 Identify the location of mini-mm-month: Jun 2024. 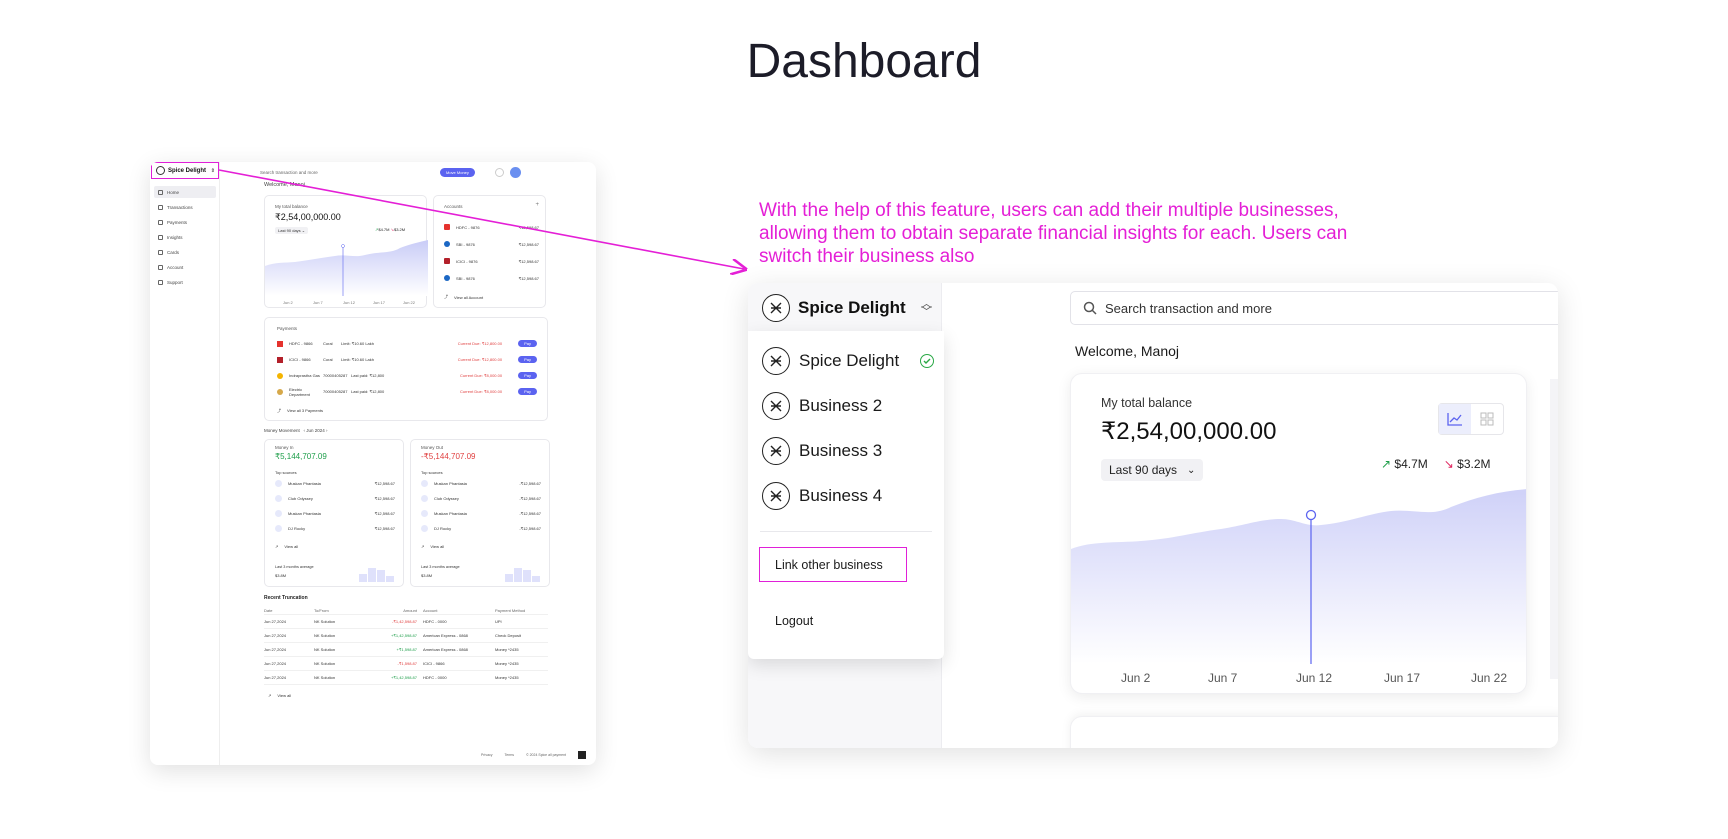
(315, 430).